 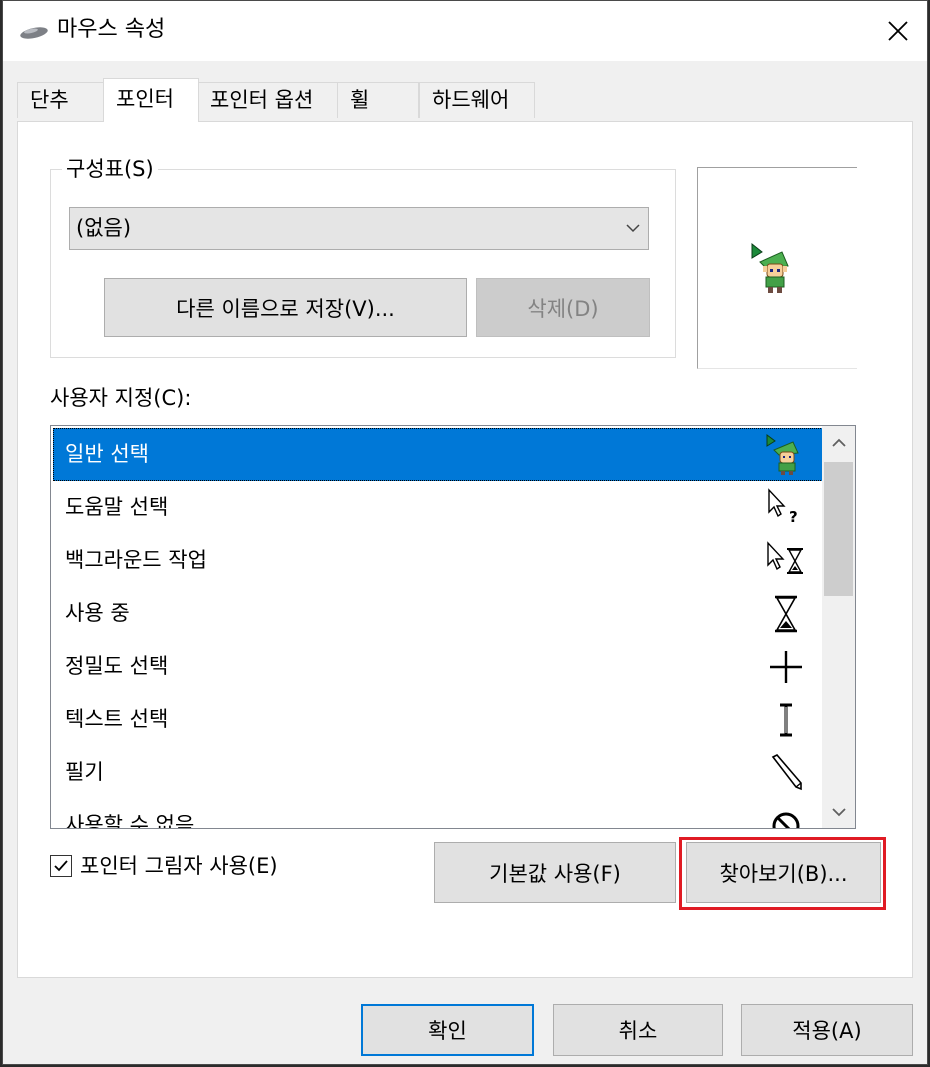 I want to click on close-button, so click(x=898, y=31).